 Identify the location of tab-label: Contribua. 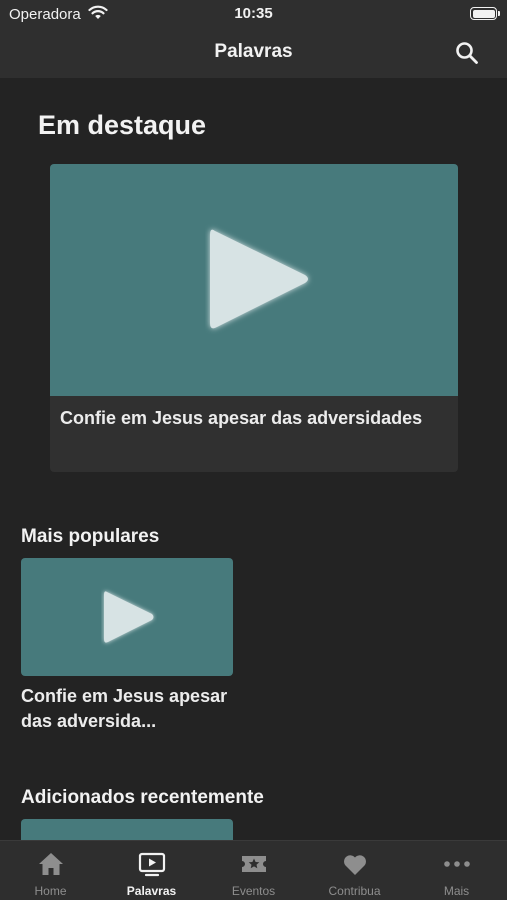
(354, 891).